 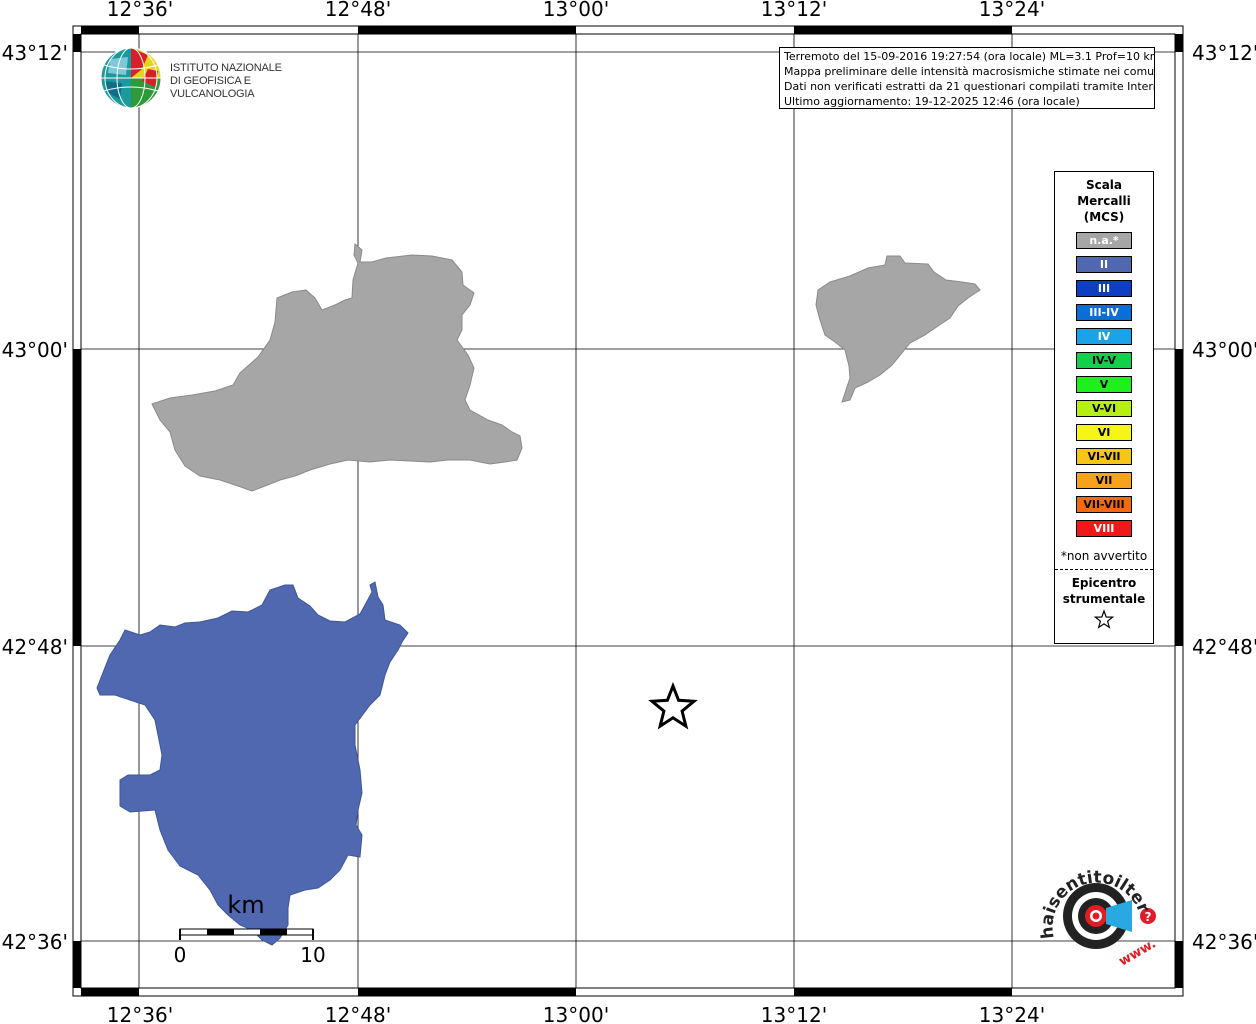 What do you see at coordinates (1104, 360) in the screenshot?
I see `legend-item-6: IV-V` at bounding box center [1104, 360].